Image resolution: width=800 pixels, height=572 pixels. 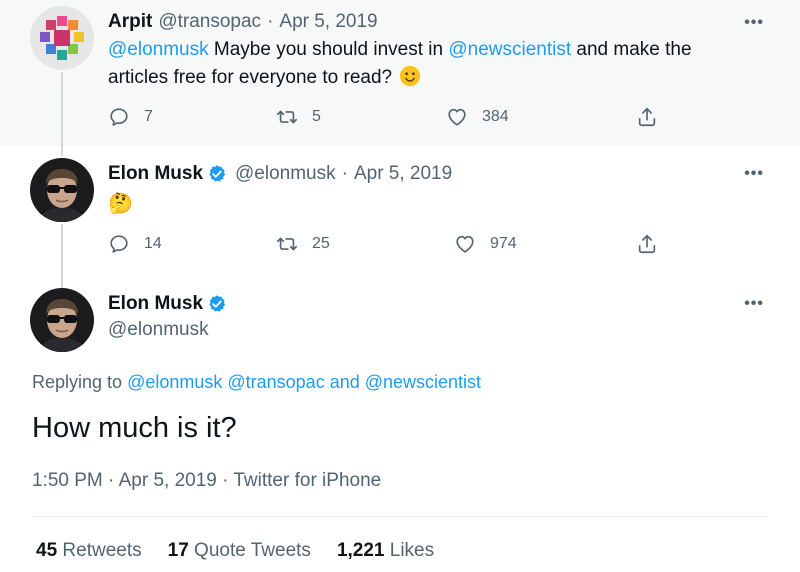 I want to click on mention-link: @newscientist, so click(x=509, y=49).